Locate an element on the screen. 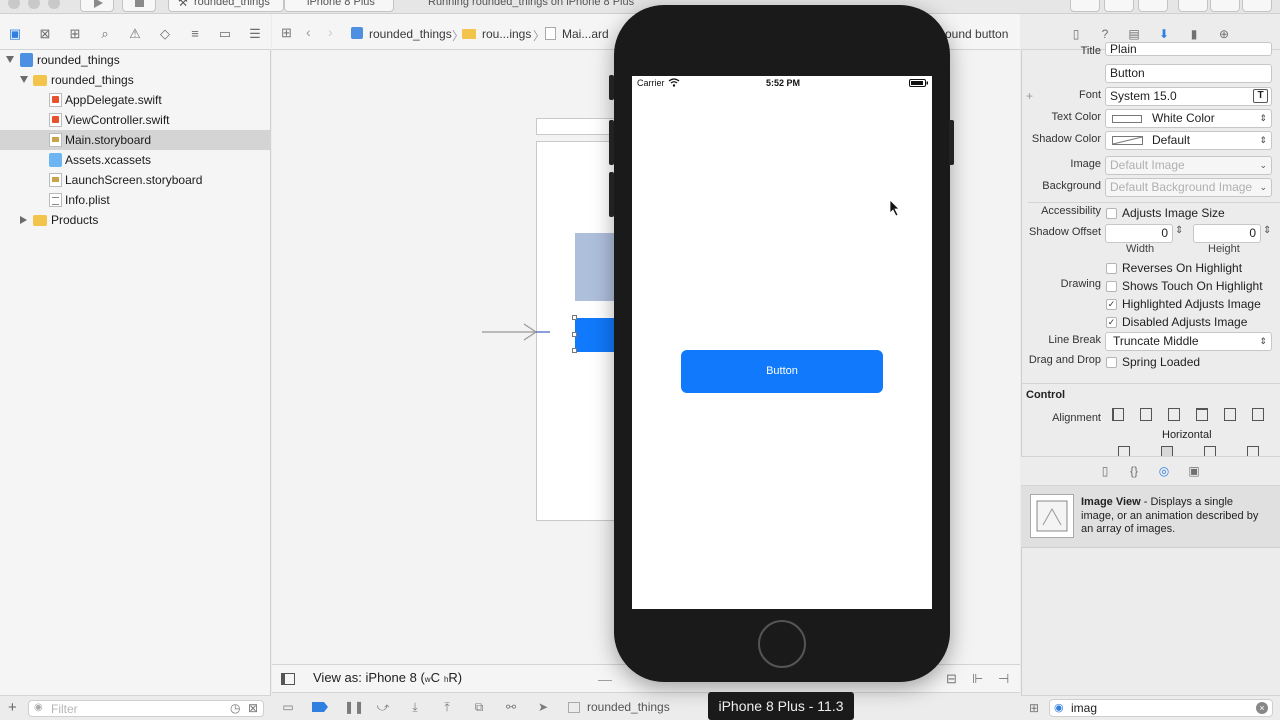 This screenshot has height=720, width=1280. breakpoints-toggle-icon is located at coordinates (320, 707).